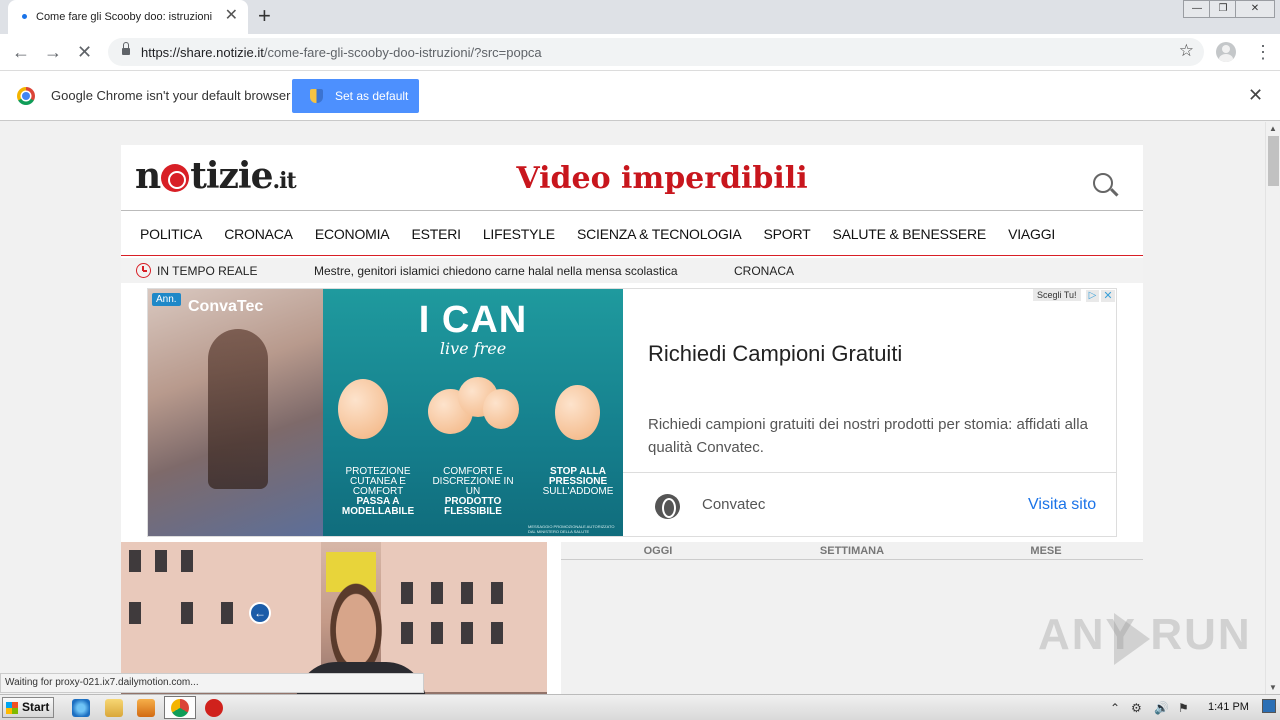 Image resolution: width=1280 pixels, height=720 pixels. Describe the element at coordinates (21, 52) in the screenshot. I see `back-button: ←` at that location.